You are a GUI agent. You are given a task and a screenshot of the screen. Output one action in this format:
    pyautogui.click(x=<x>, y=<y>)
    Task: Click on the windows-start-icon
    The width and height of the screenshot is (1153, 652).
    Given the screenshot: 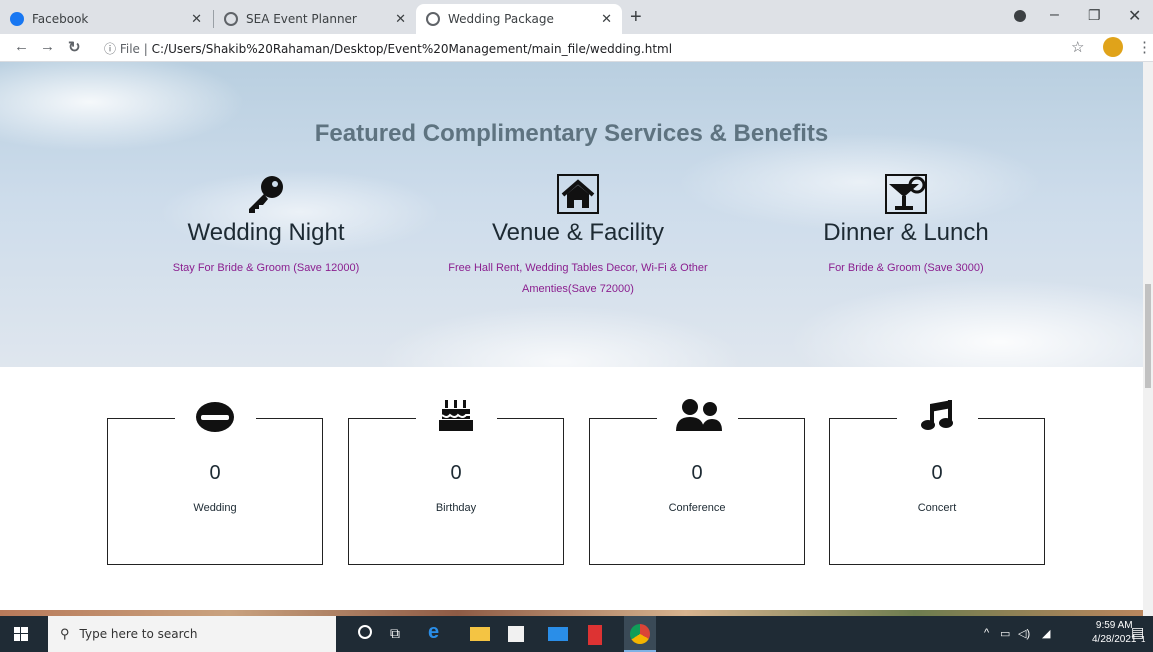 What is the action you would take?
    pyautogui.click(x=21, y=634)
    